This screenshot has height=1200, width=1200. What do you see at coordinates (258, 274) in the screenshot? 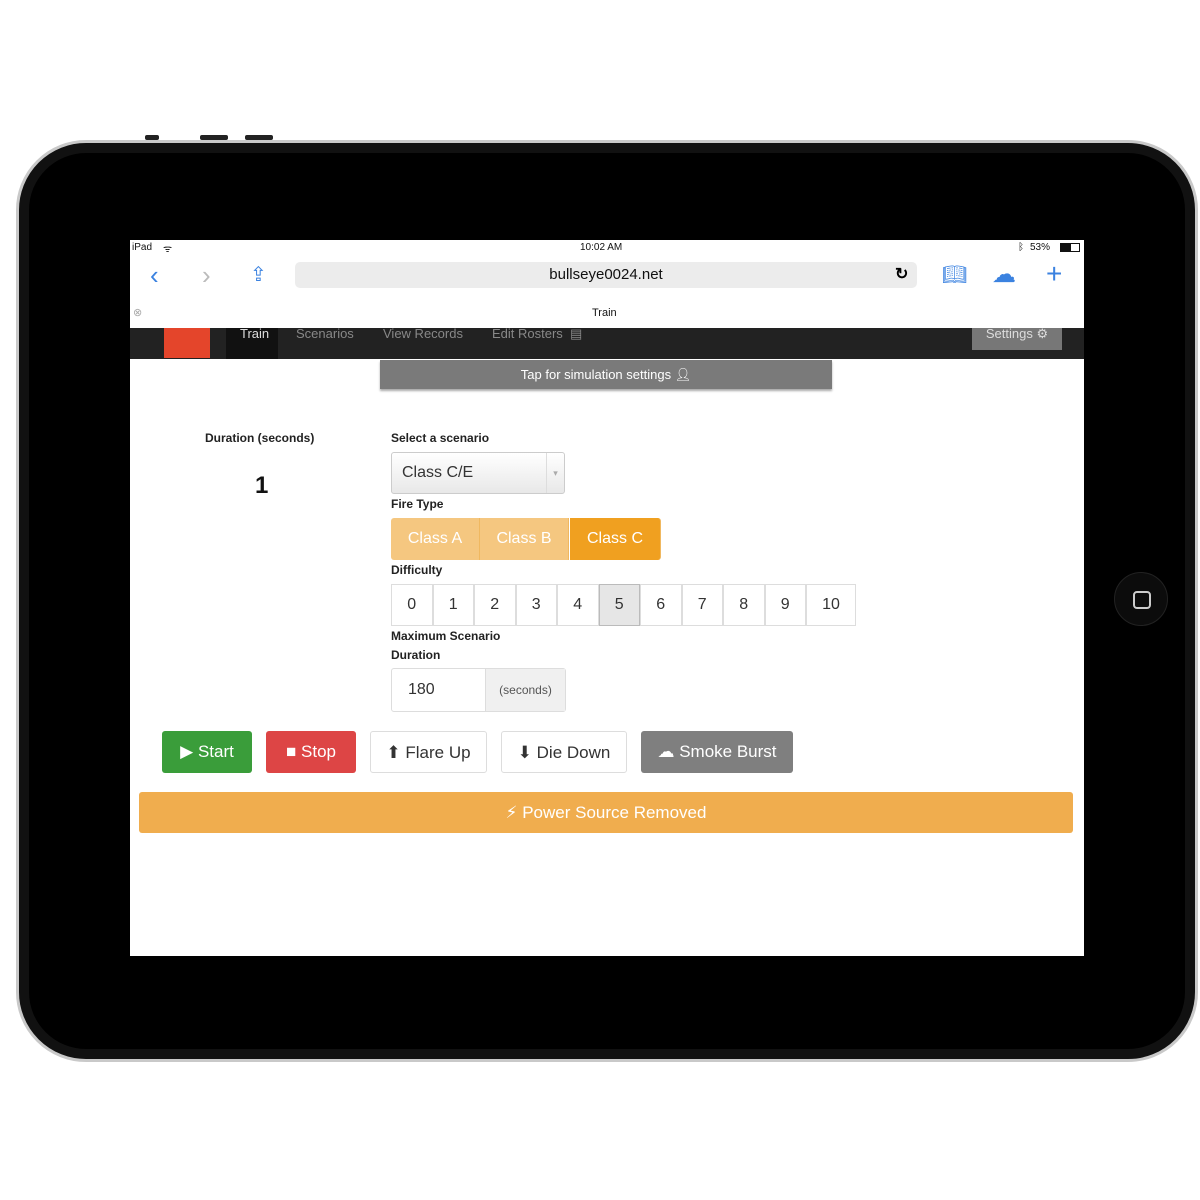
I see `share-icon: ⇪` at bounding box center [258, 274].